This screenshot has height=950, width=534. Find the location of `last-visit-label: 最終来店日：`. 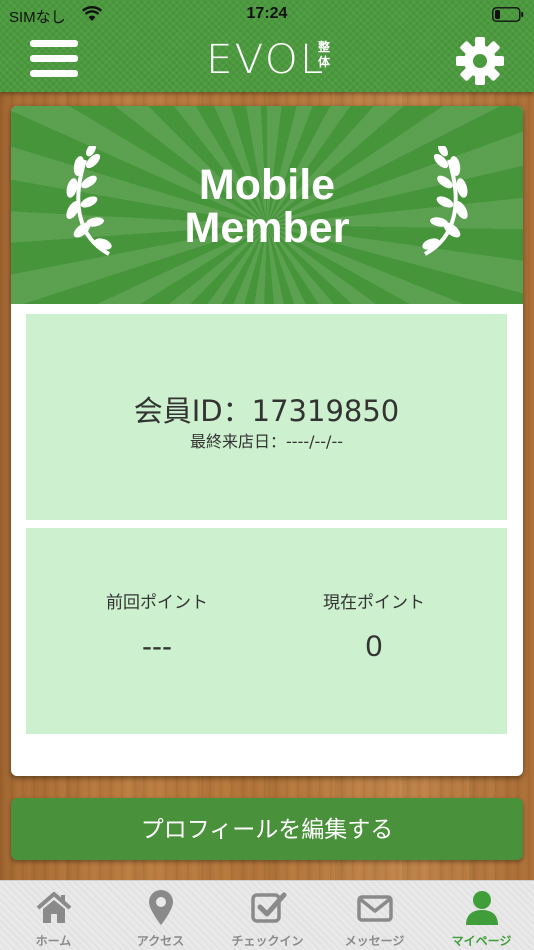

last-visit-label: 最終来店日： is located at coordinates (238, 441).